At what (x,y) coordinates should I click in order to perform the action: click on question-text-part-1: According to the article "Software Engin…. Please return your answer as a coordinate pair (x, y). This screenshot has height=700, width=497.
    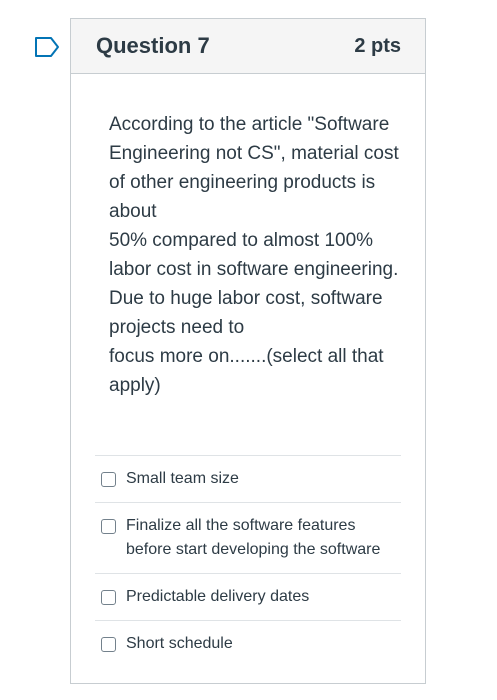
    Looking at the image, I should click on (254, 168).